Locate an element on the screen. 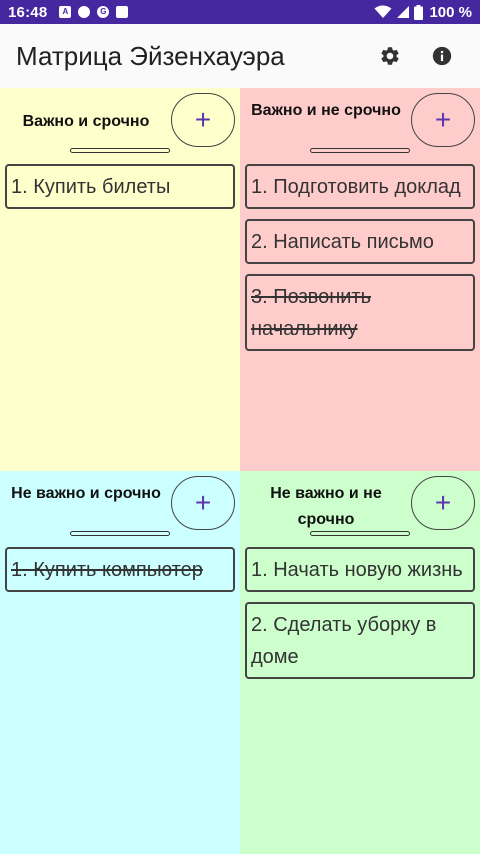 This screenshot has width=480, height=854. task-item: 1. Купить билеты is located at coordinates (120, 186).